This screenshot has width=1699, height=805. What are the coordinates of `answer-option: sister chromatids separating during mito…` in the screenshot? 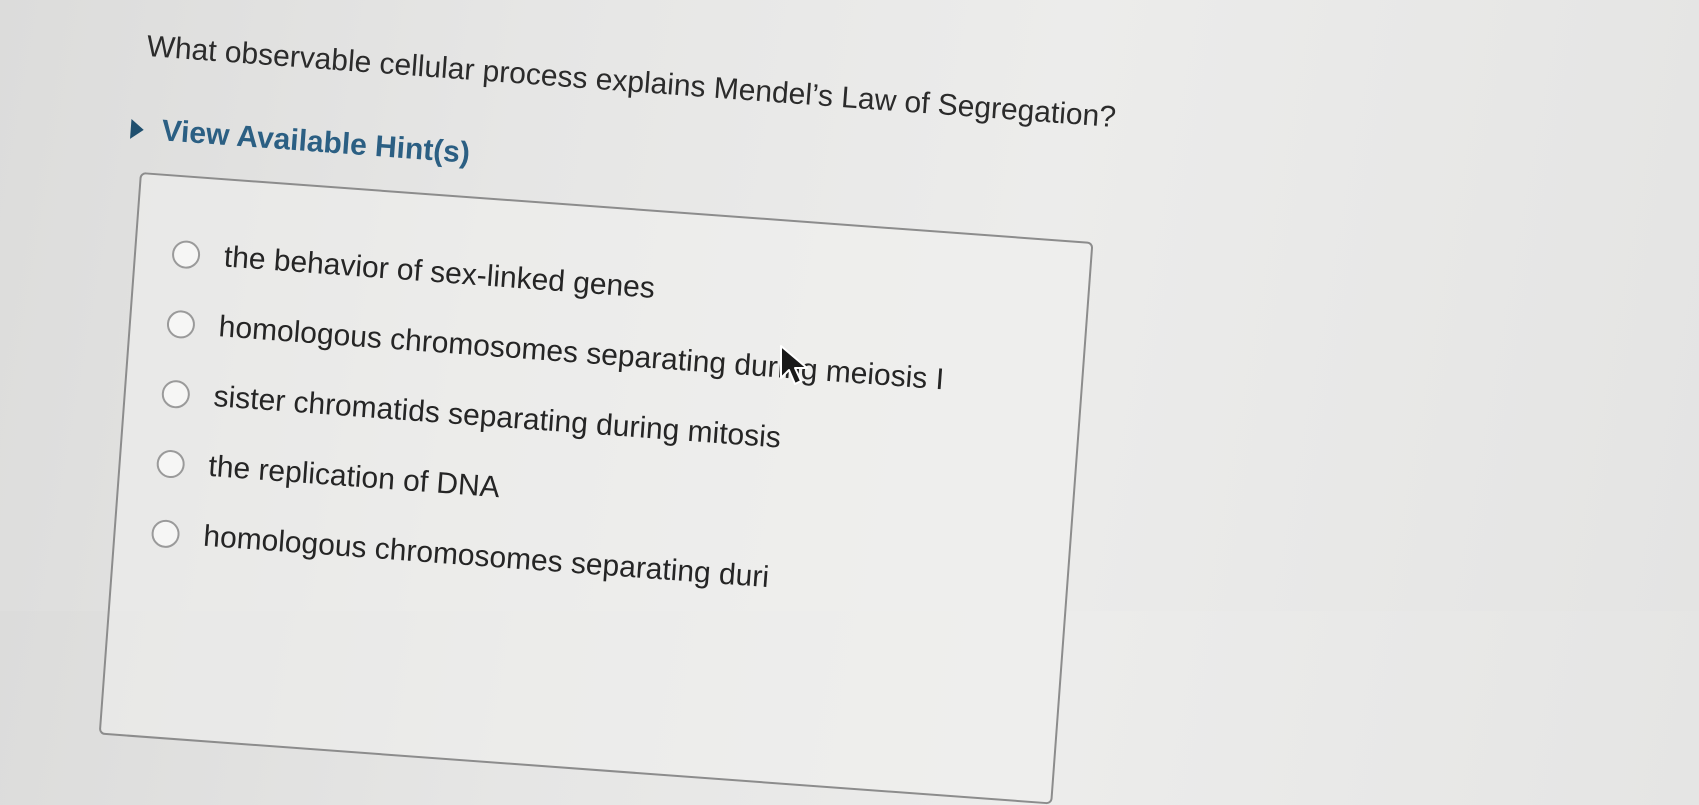 It's located at (471, 415).